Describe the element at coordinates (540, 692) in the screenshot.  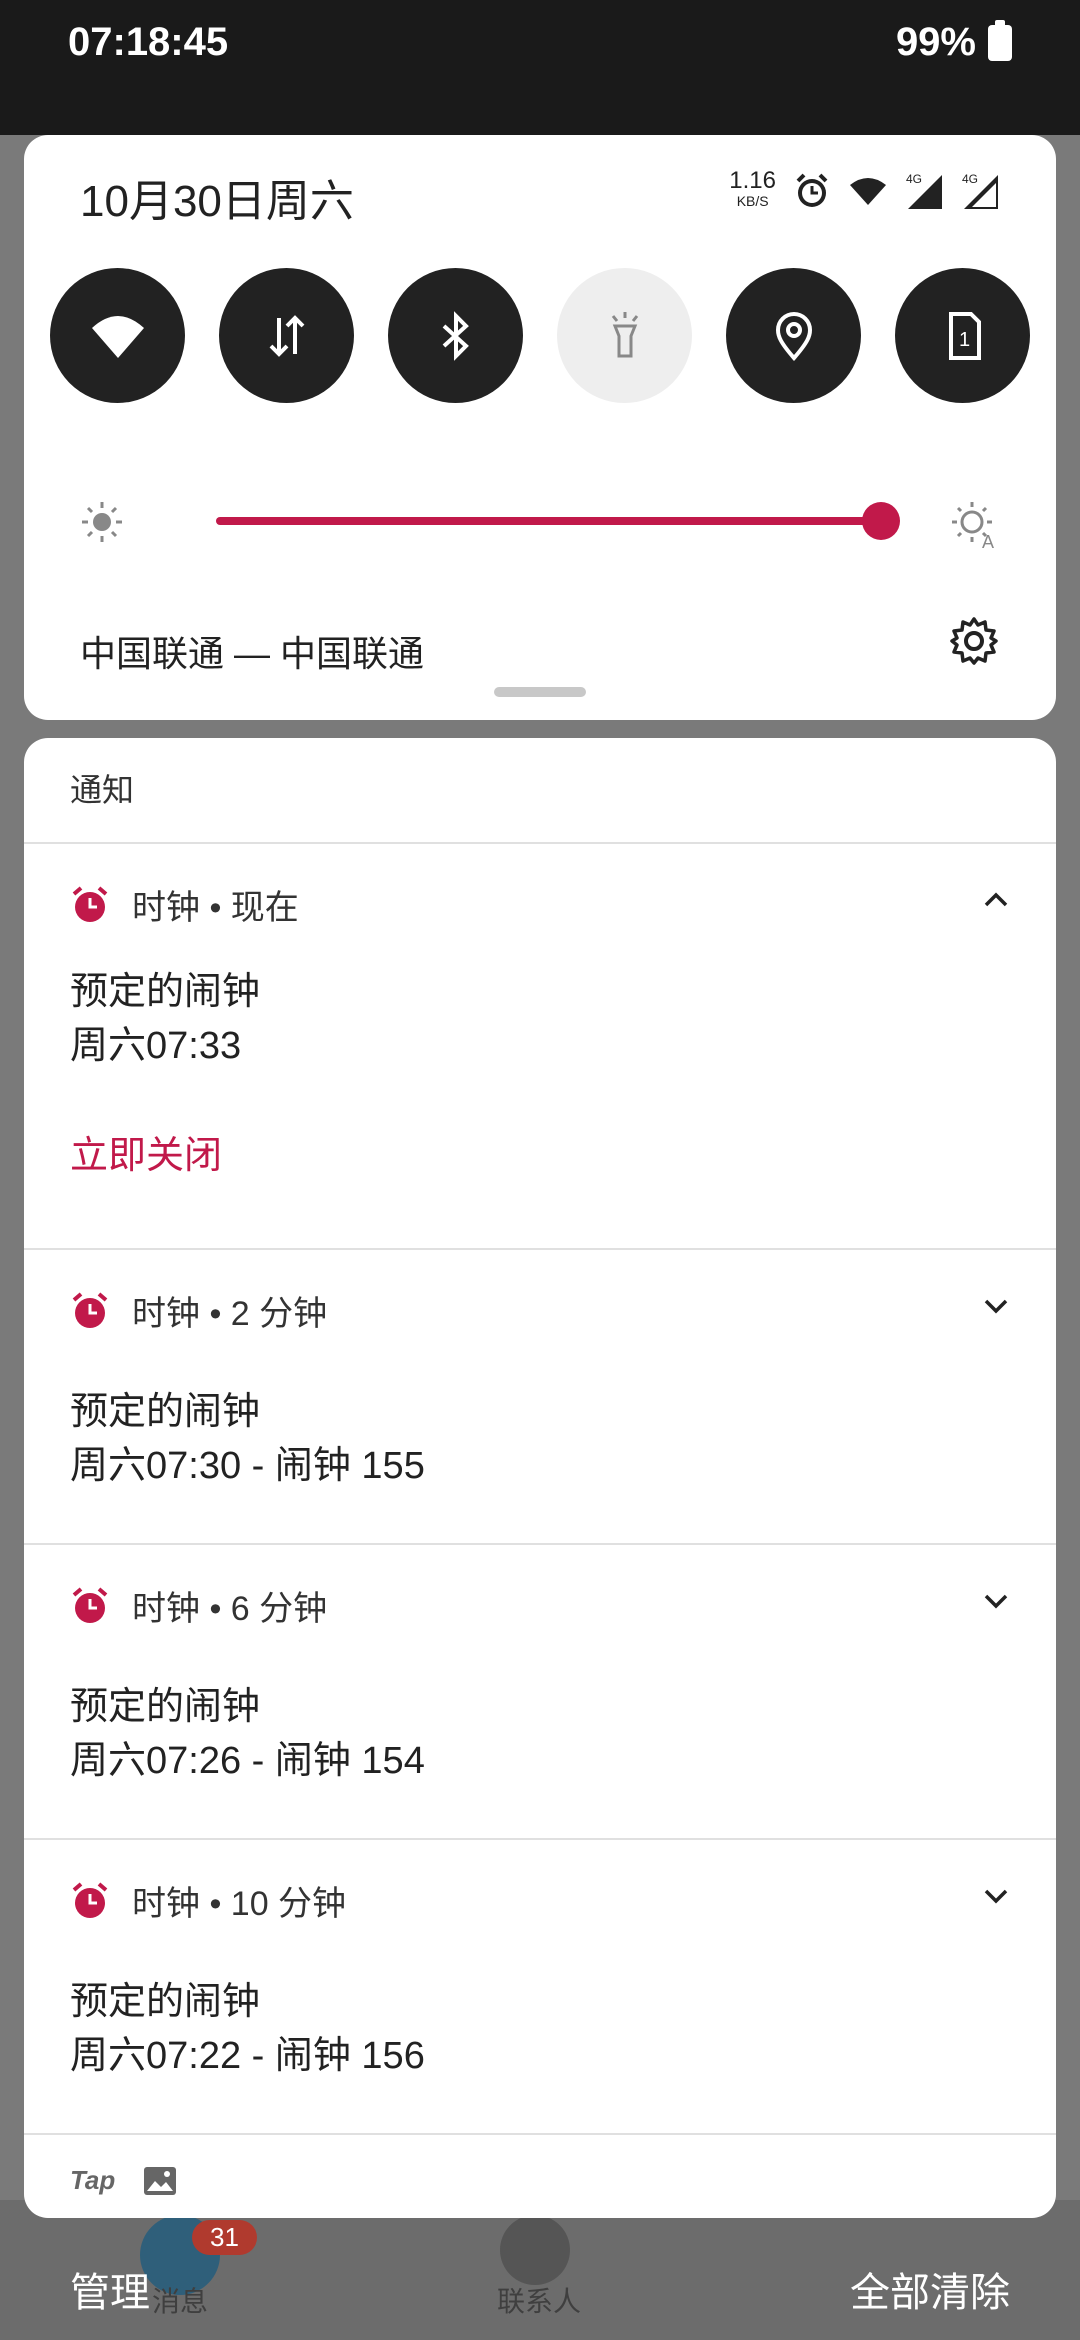
I see `drag-handle` at that location.